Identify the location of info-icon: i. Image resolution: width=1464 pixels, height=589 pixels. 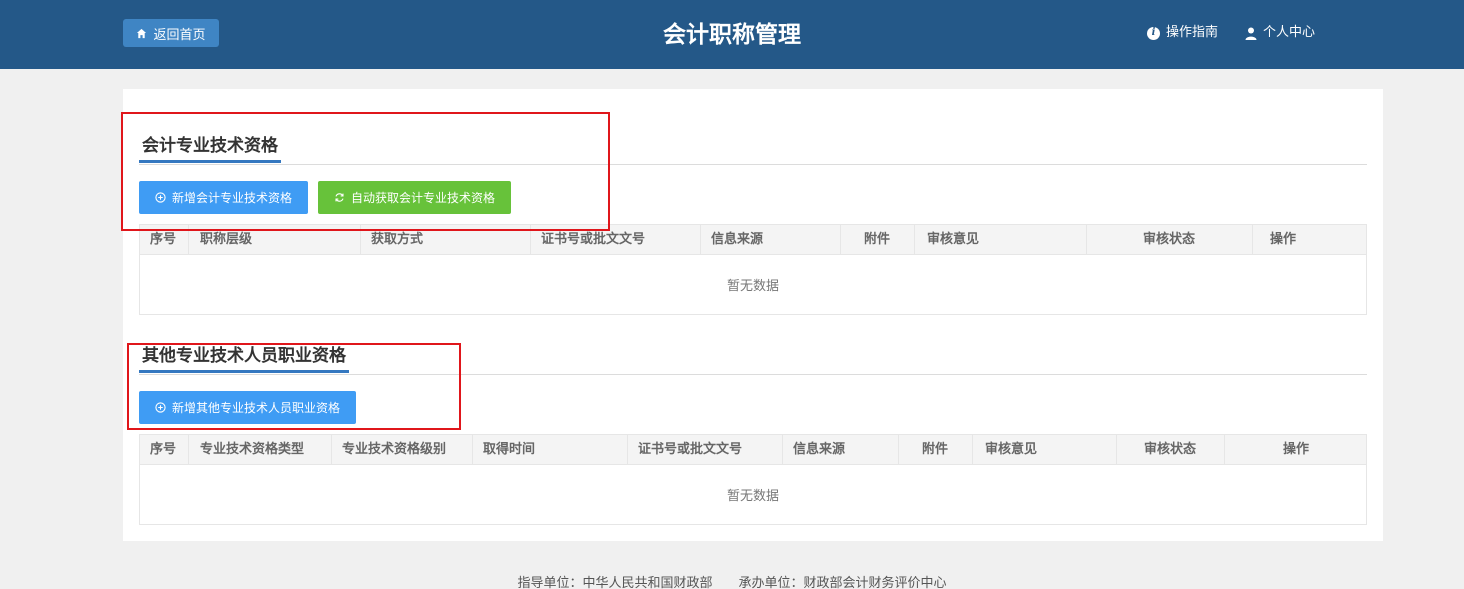
(1153, 33).